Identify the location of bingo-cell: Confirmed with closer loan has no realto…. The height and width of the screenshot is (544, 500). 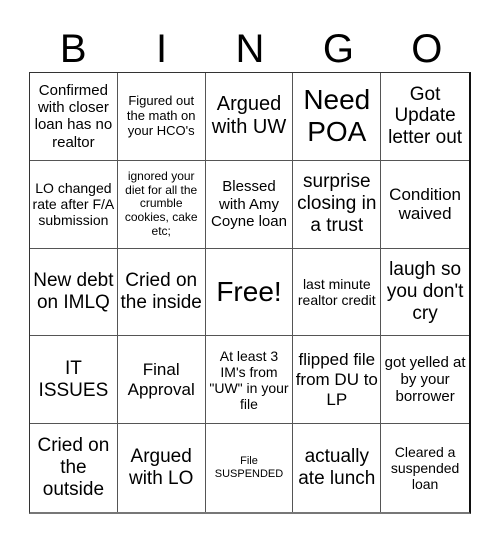
(74, 117).